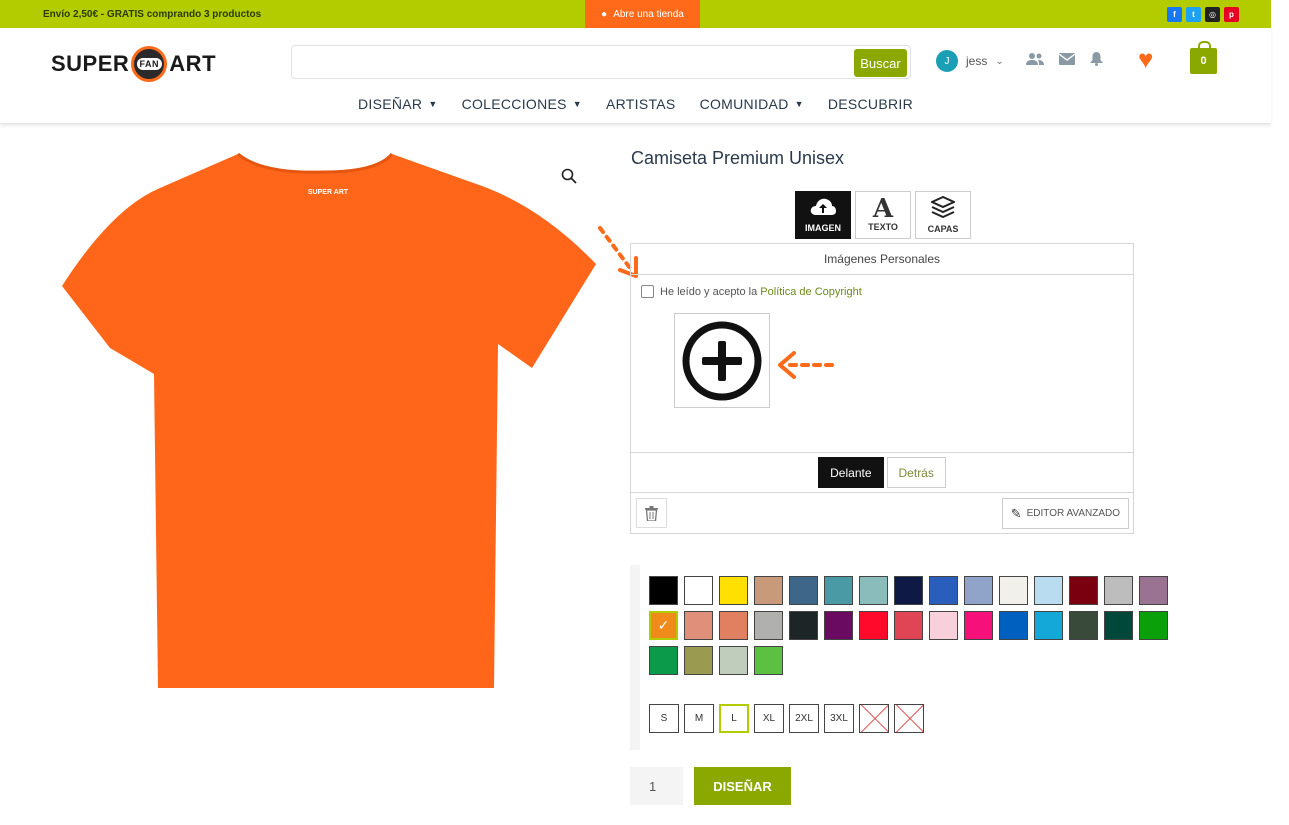 The width and height of the screenshot is (1289, 825). I want to click on shirt-print-logo: SUPER ART, so click(328, 192).